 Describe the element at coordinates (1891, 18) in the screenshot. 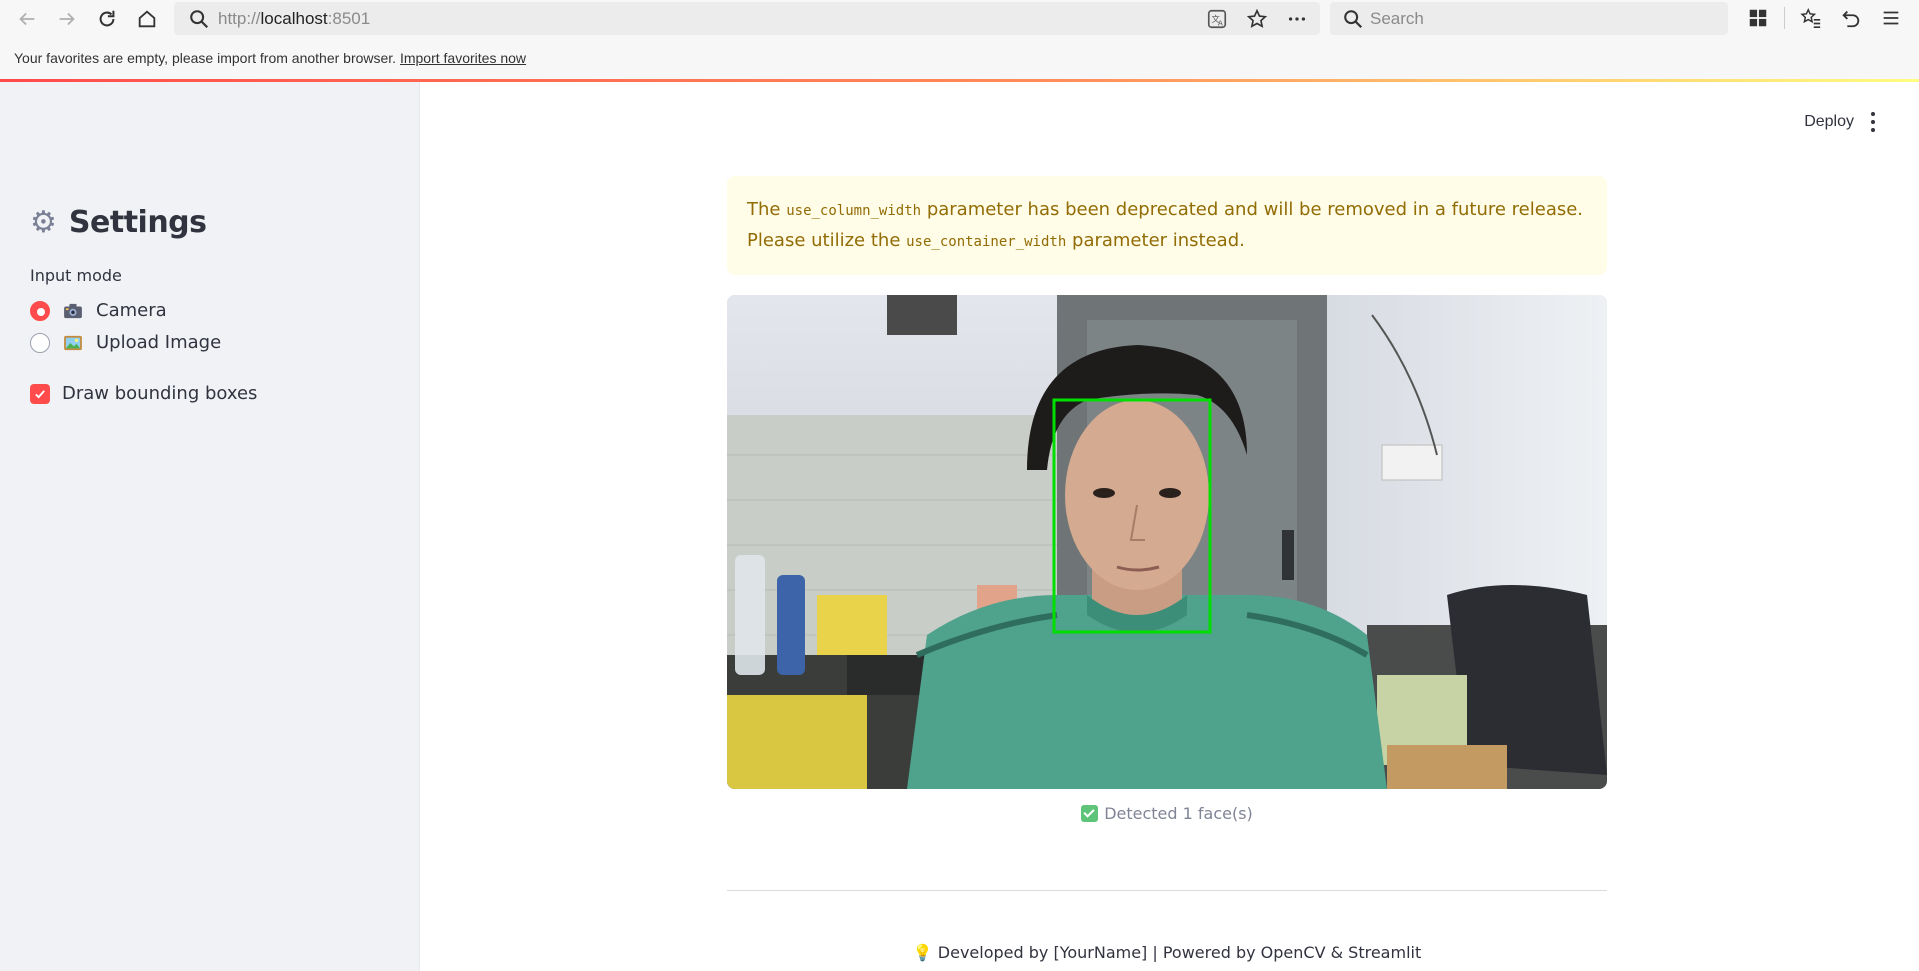

I see `menu-icon` at that location.